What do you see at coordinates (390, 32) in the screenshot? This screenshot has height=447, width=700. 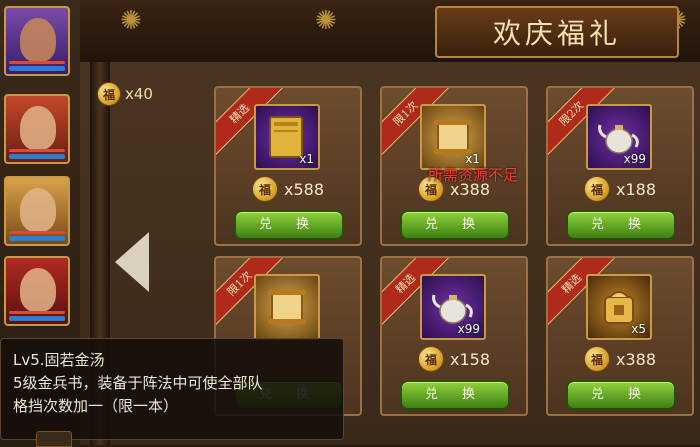 I see `header: ✺ ✺ ✺ 欢庆福礼` at bounding box center [390, 32].